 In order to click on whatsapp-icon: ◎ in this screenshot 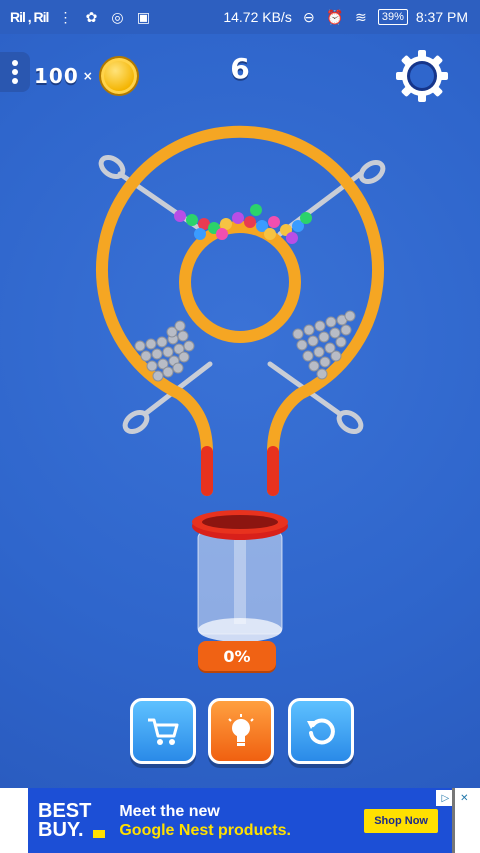, I will do `click(117, 16)`.